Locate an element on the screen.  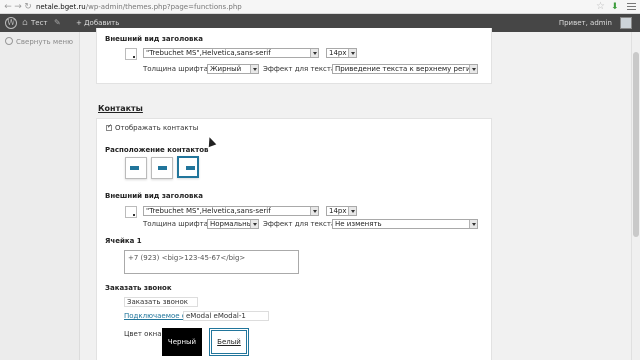
contacts-weight-select: Нормальный is located at coordinates (233, 224).